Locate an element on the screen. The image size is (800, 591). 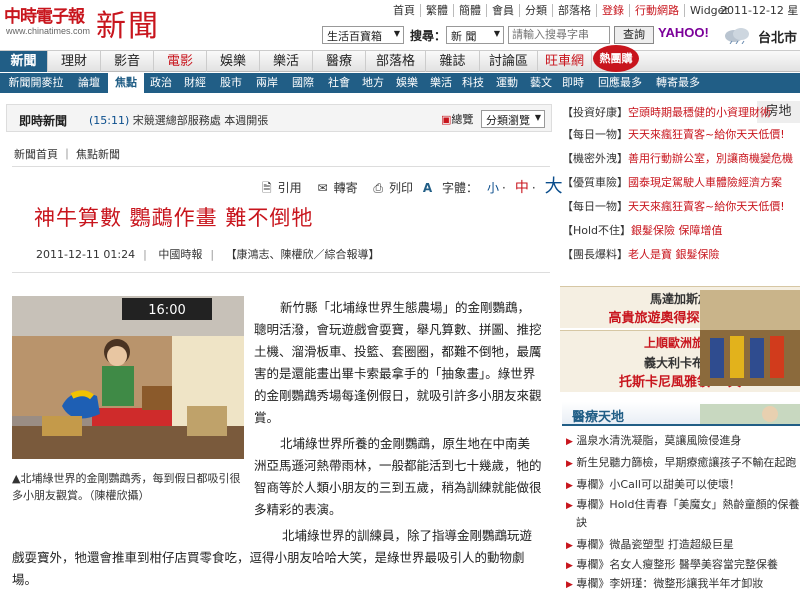
archive-link: ▣總覽 is located at coordinates (457, 119).